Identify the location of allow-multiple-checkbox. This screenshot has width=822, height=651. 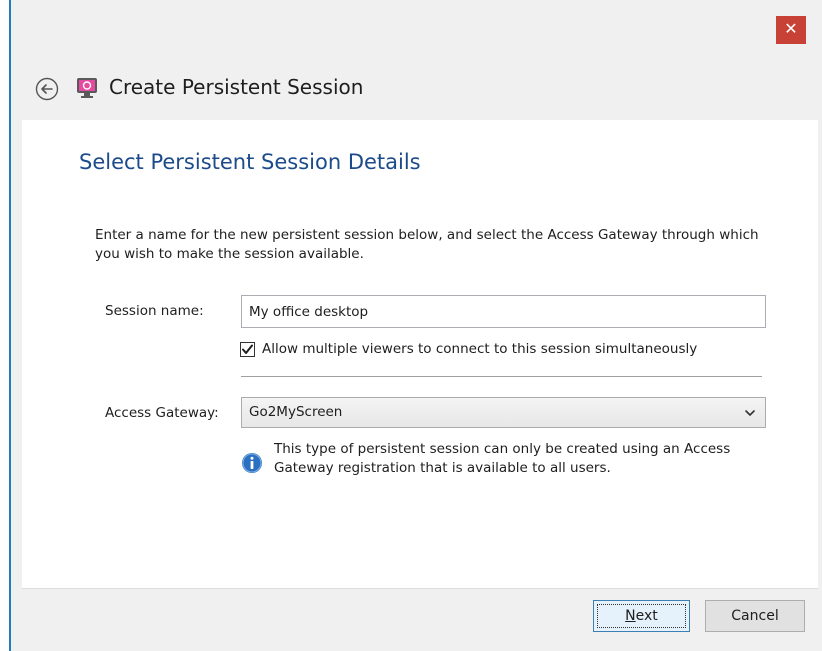
(247, 349).